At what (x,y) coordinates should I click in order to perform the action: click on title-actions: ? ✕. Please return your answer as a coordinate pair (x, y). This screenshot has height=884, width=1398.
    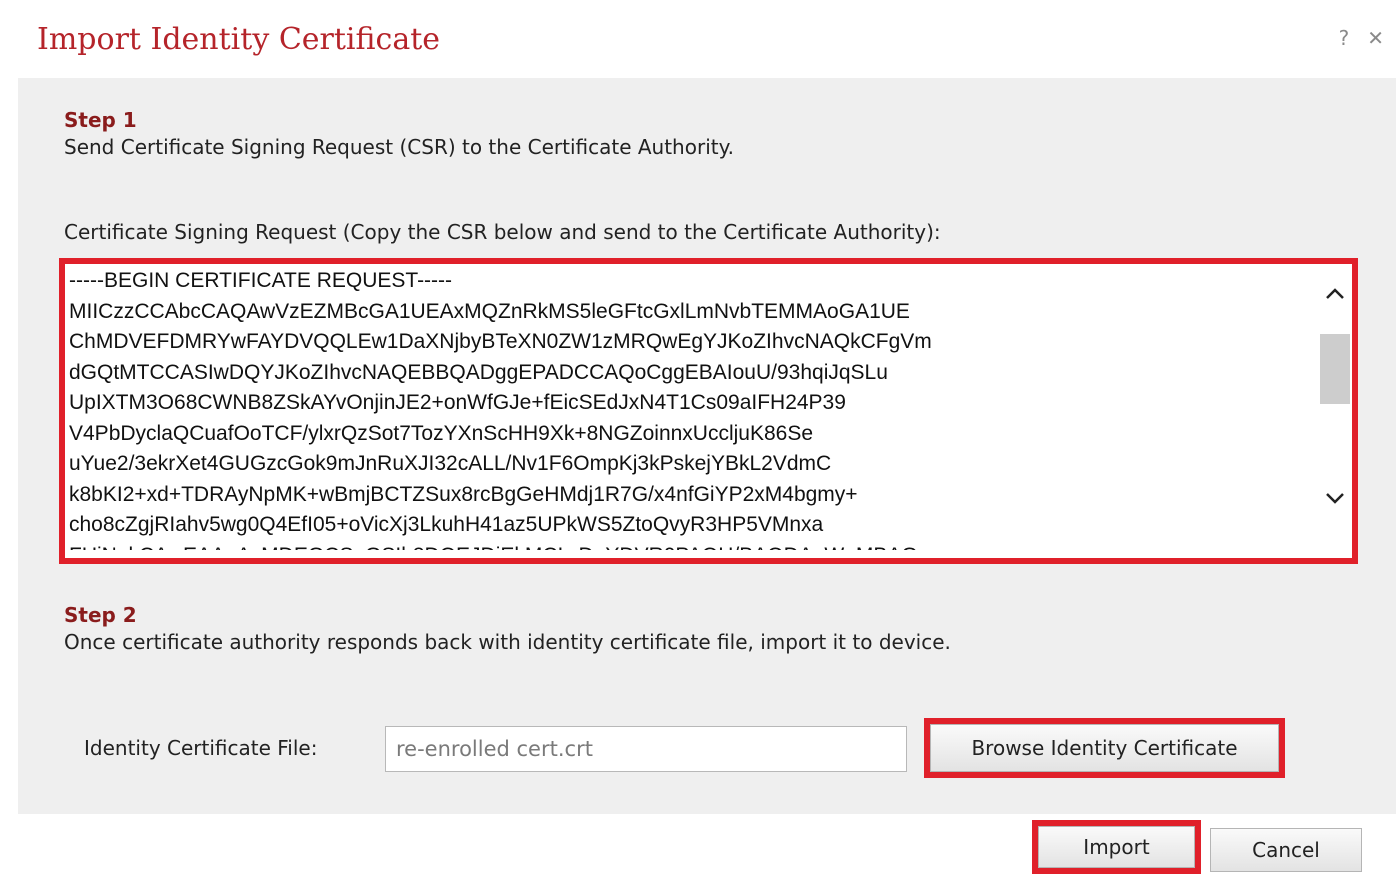
    Looking at the image, I should click on (1361, 38).